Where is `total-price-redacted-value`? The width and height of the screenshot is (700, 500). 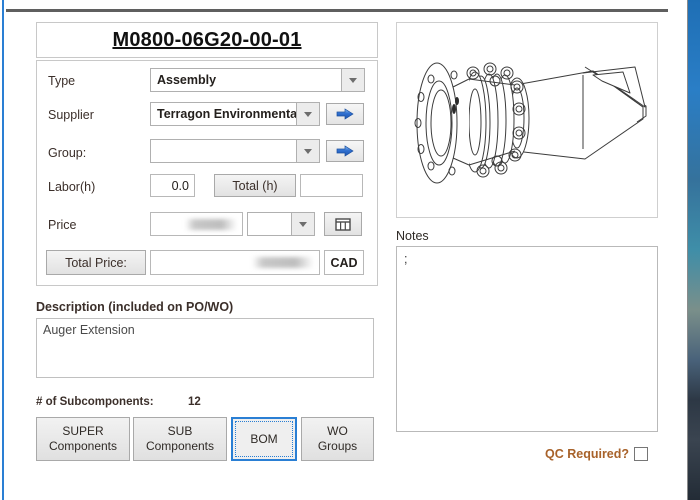
total-price-redacted-value is located at coordinates (283, 262).